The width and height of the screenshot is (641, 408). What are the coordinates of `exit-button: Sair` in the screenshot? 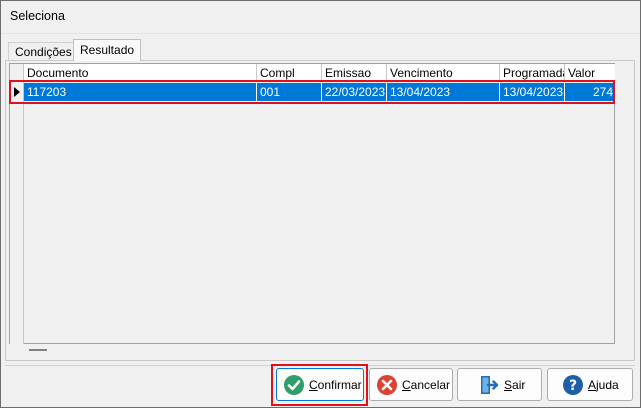 It's located at (499, 384).